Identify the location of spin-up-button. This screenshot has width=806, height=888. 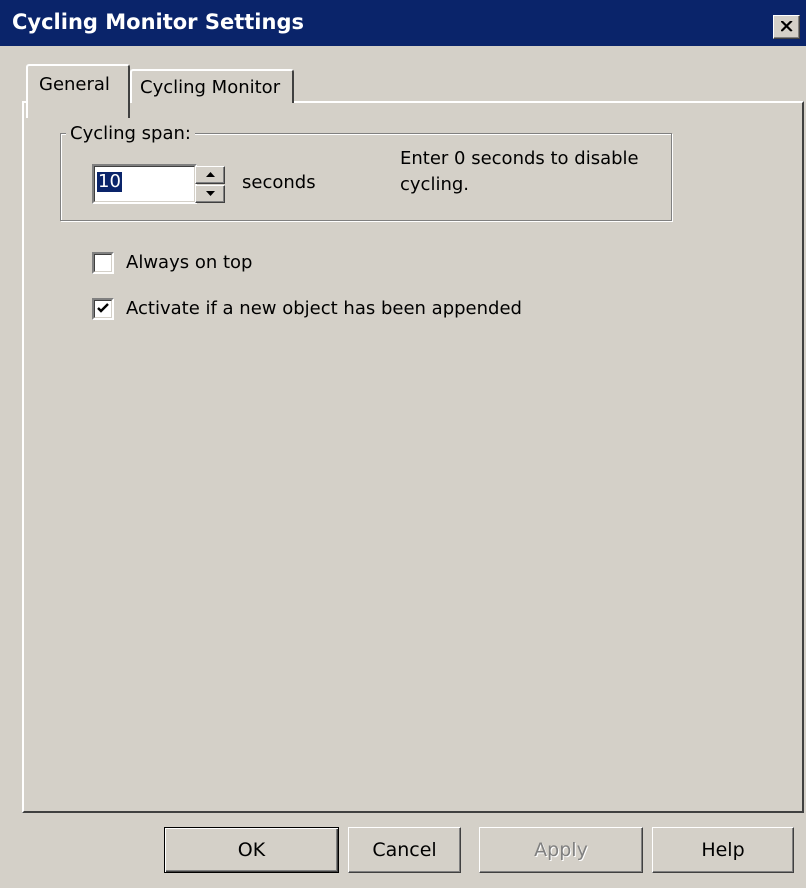
(210, 175).